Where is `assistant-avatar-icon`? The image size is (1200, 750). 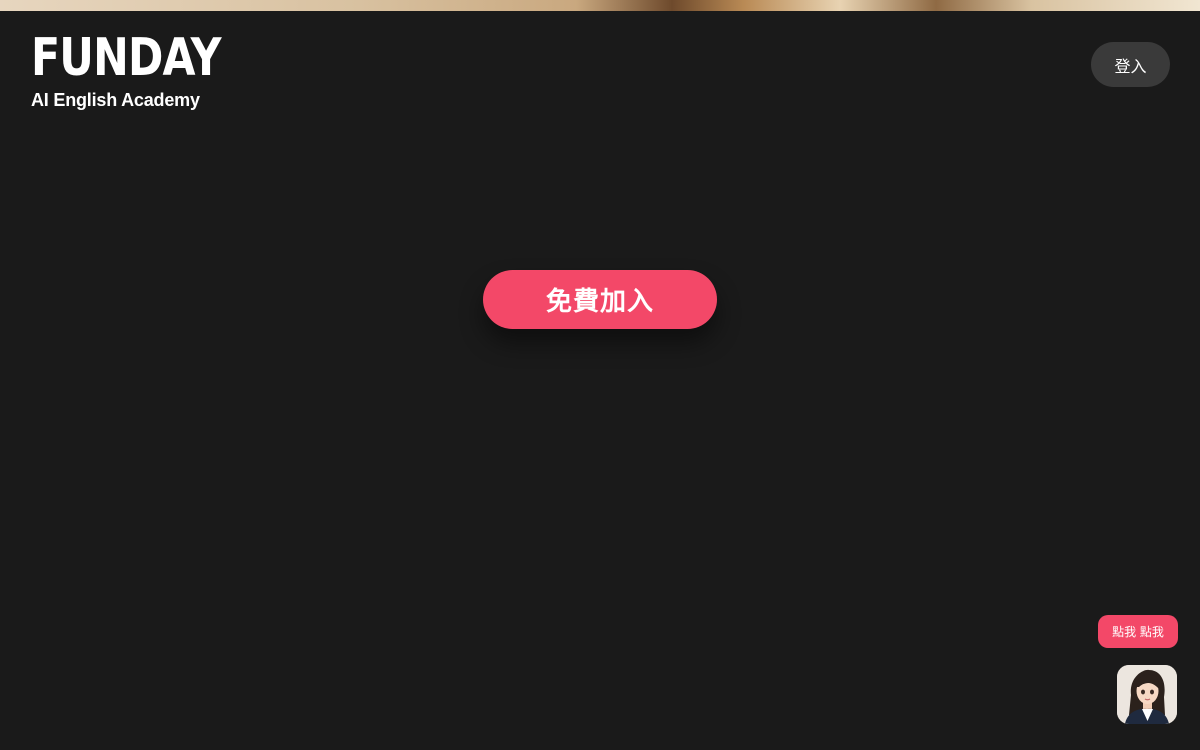 assistant-avatar-icon is located at coordinates (1147, 694).